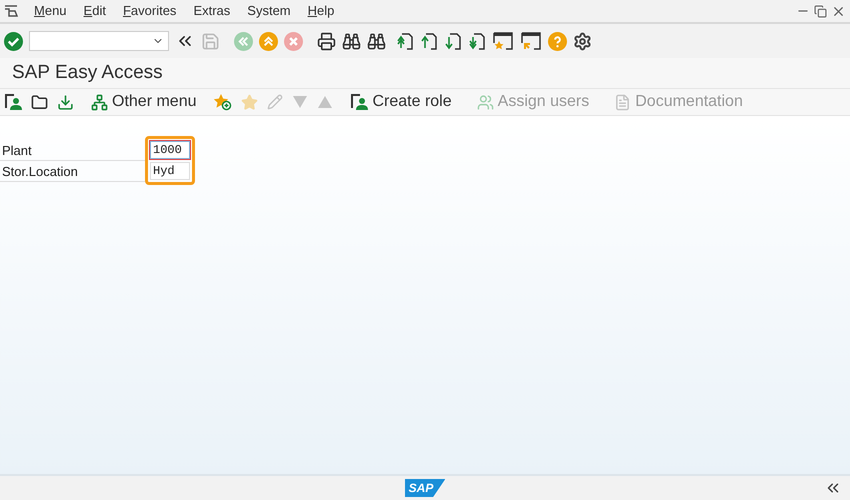 The width and height of the screenshot is (850, 500). What do you see at coordinates (87, 72) in the screenshot?
I see `screen-title: SAP Easy Access` at bounding box center [87, 72].